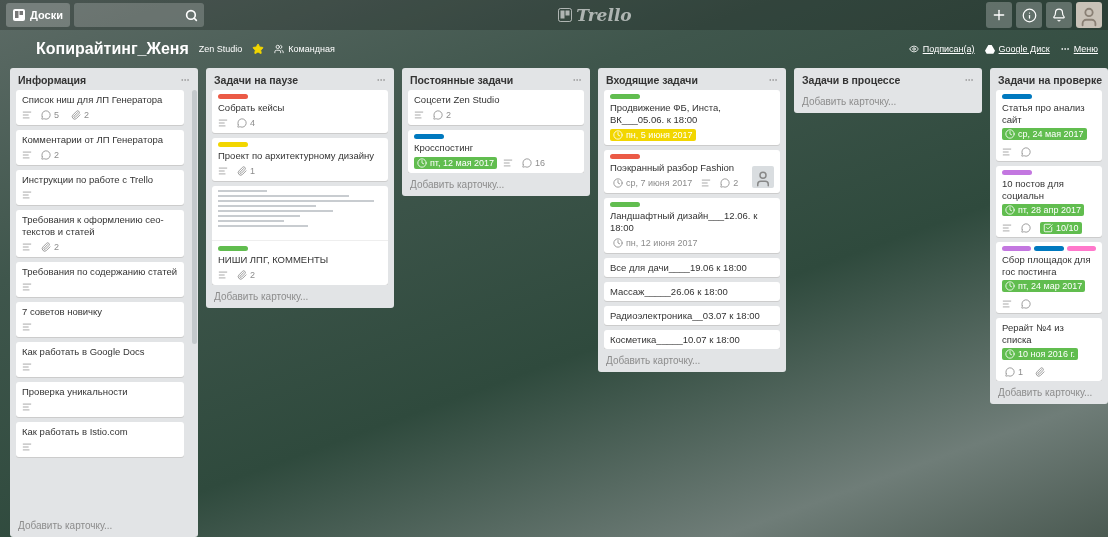 This screenshot has height=537, width=1108. What do you see at coordinates (52, 80) in the screenshot?
I see `list-title: Информация` at bounding box center [52, 80].